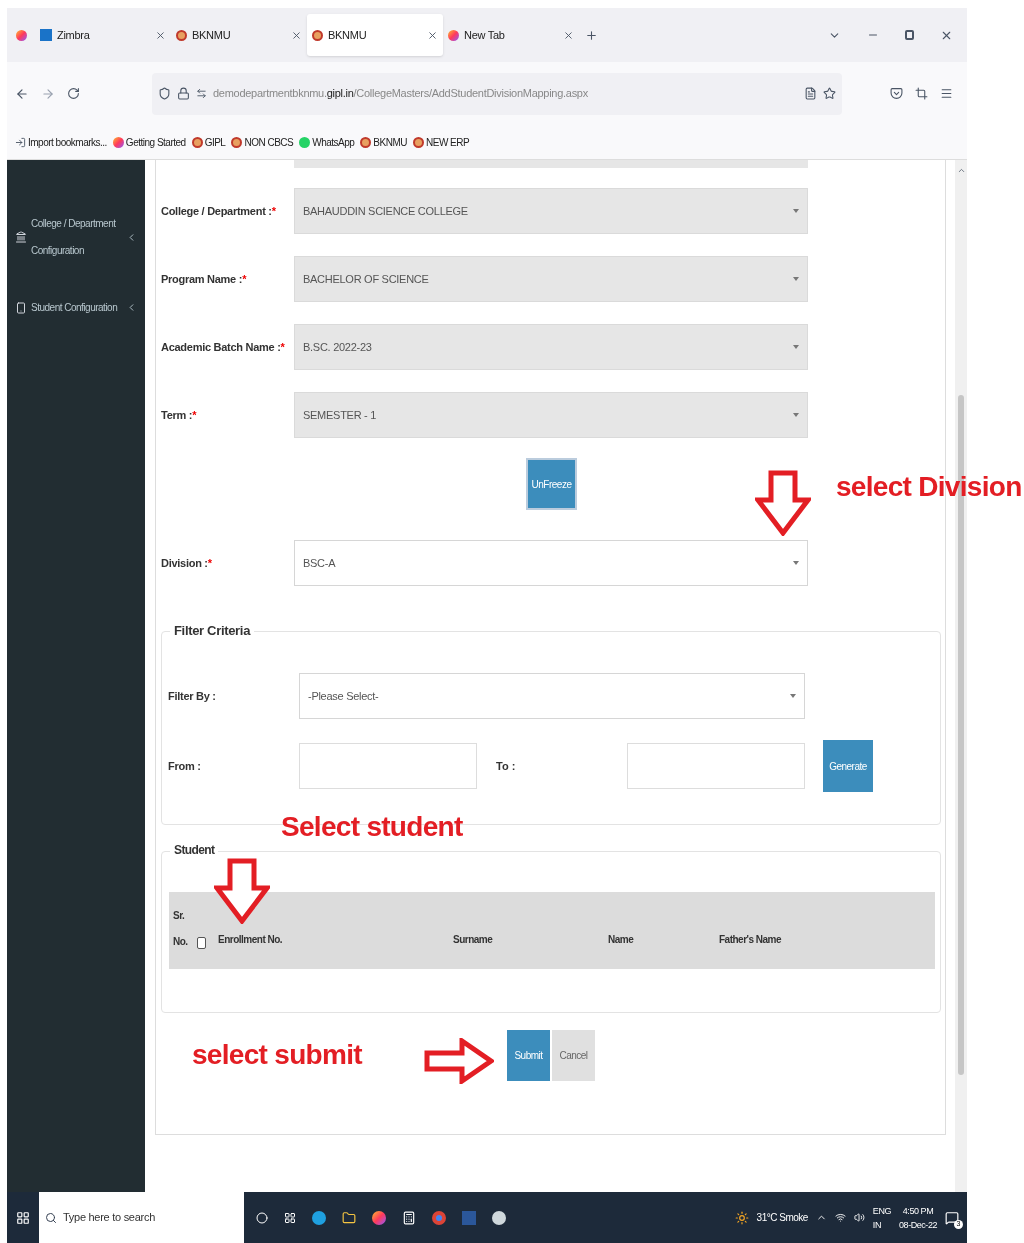 The width and height of the screenshot is (1024, 1243). I want to click on select-field: BSC-A, so click(551, 563).